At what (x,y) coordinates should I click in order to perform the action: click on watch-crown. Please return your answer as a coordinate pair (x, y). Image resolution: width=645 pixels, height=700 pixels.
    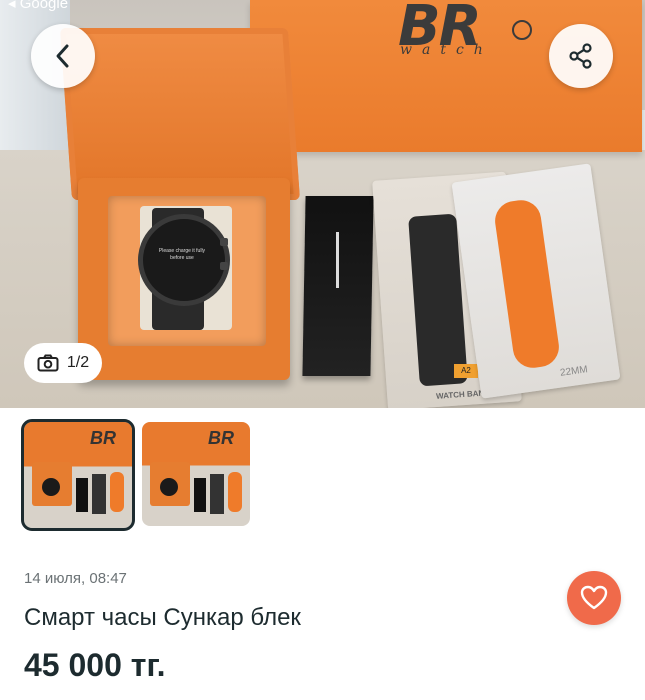
    Looking at the image, I should click on (224, 242).